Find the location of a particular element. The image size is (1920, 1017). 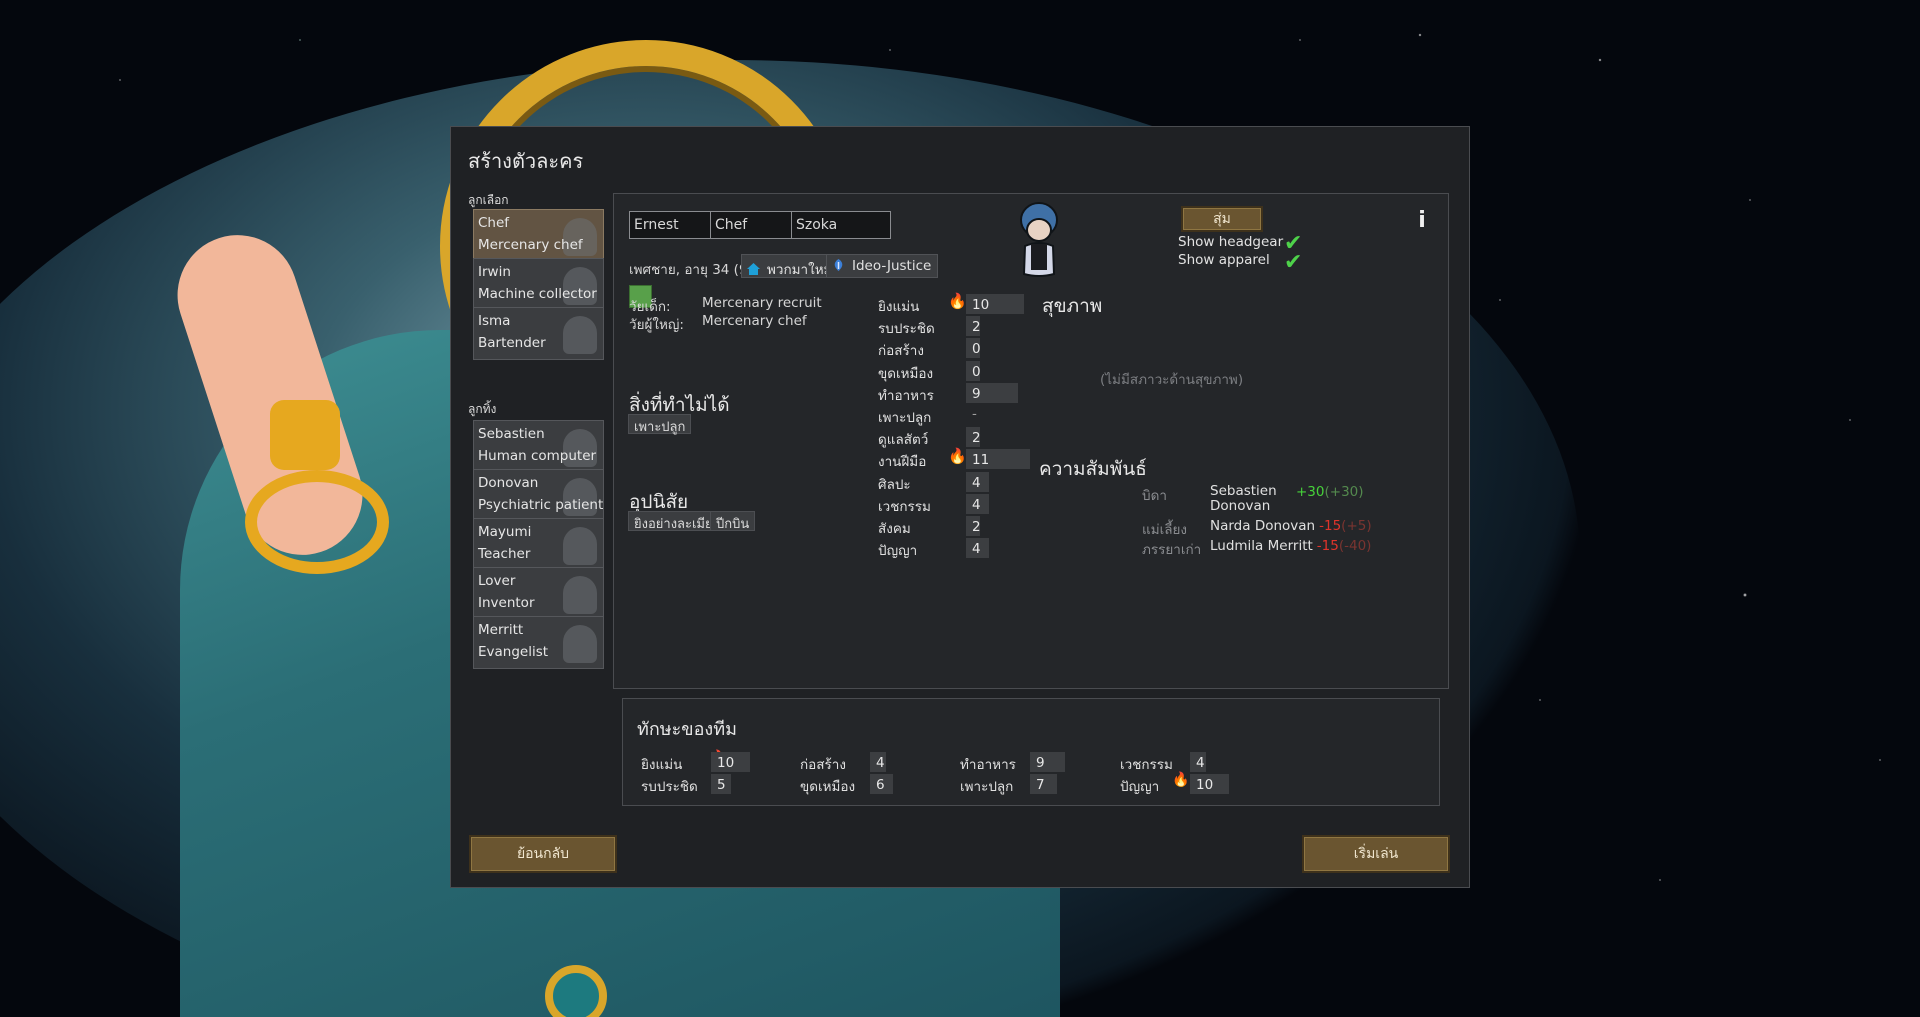

home-icon is located at coordinates (753, 269).